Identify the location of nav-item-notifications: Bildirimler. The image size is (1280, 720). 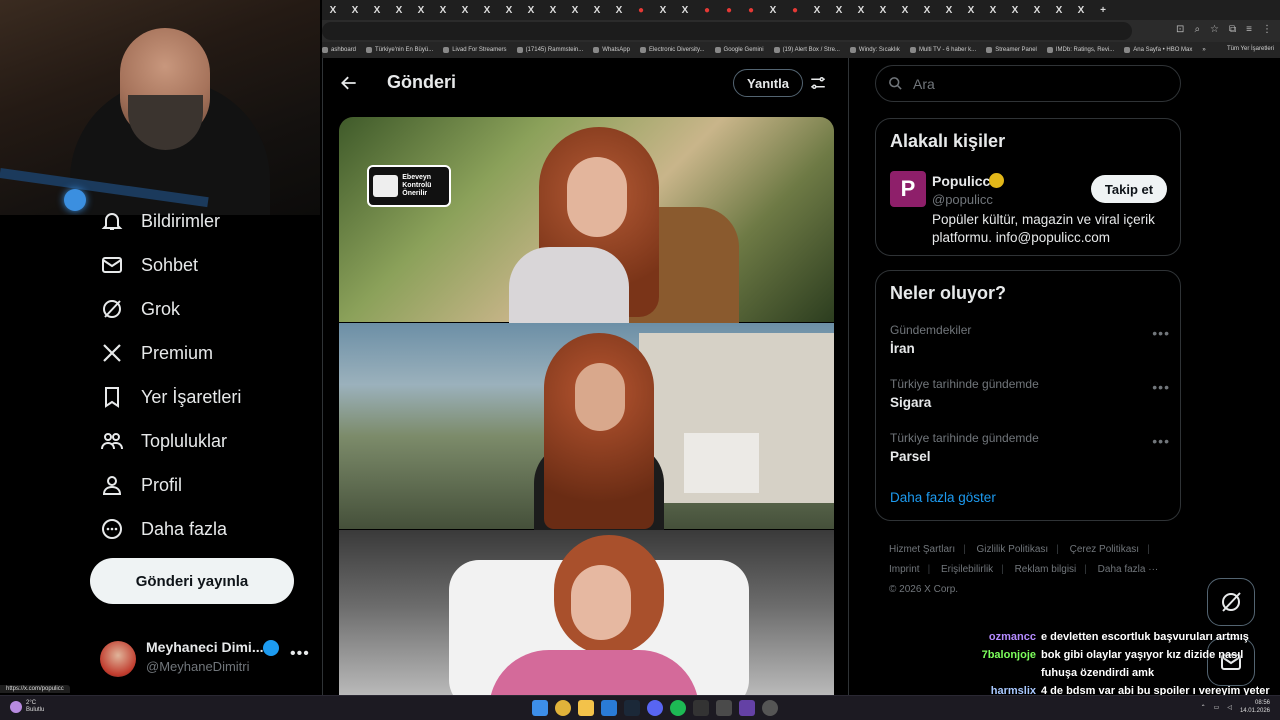
(160, 221).